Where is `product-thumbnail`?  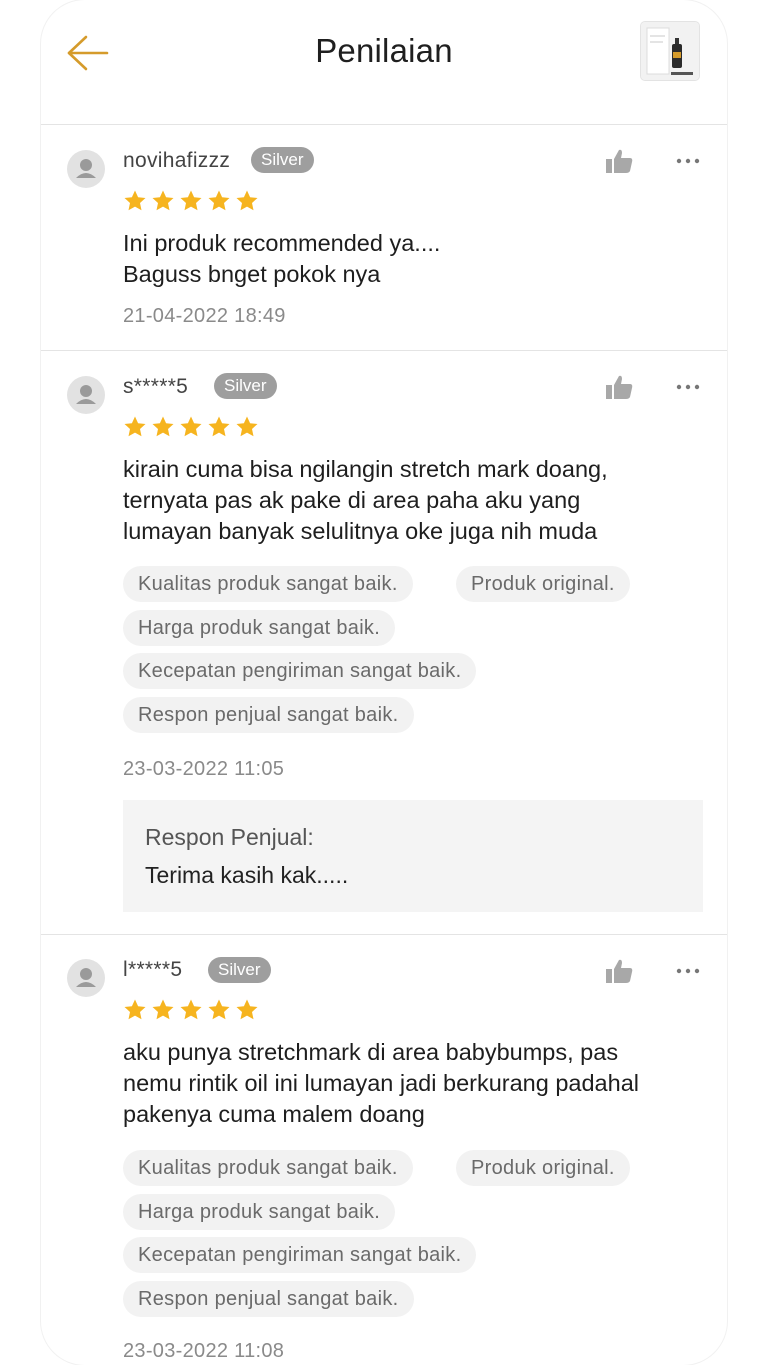
product-thumbnail is located at coordinates (670, 51).